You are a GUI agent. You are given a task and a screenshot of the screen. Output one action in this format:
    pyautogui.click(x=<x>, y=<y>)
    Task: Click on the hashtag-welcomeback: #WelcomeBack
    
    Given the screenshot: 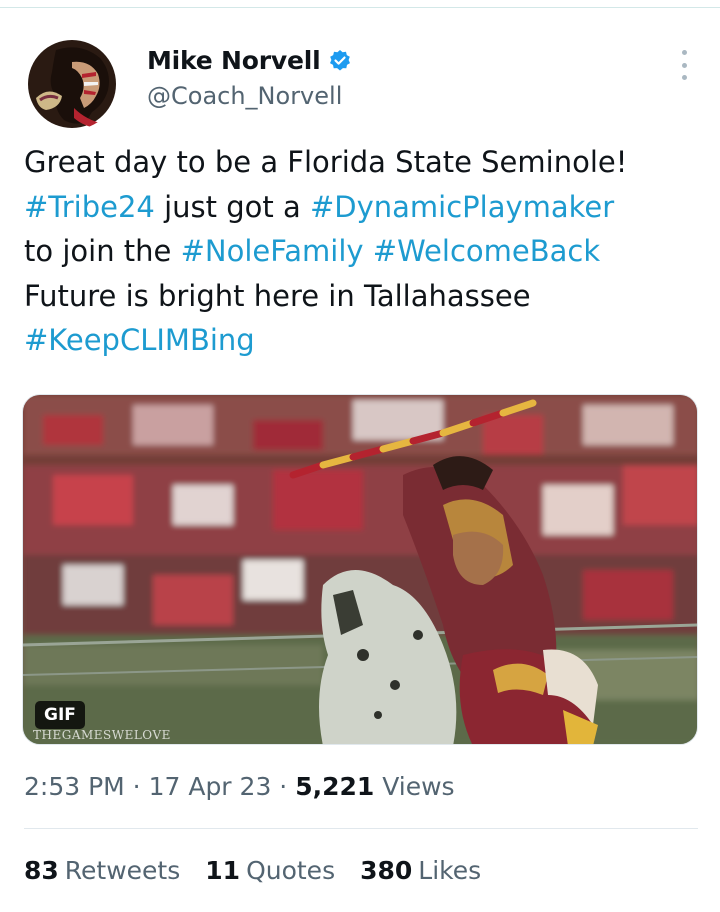 What is the action you would take?
    pyautogui.click(x=486, y=251)
    